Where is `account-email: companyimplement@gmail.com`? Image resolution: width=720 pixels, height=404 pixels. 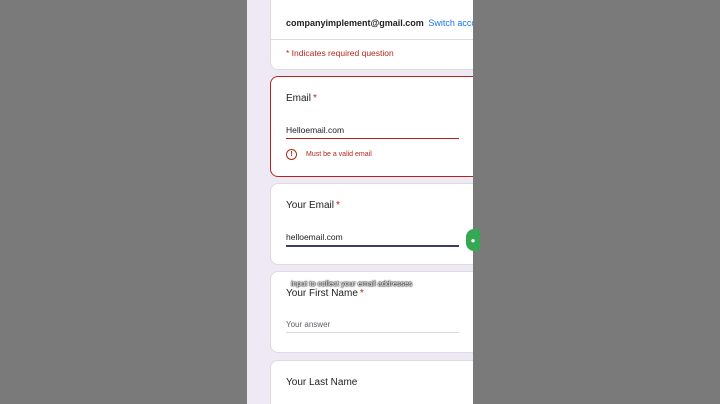
account-email: companyimplement@gmail.com is located at coordinates (355, 23).